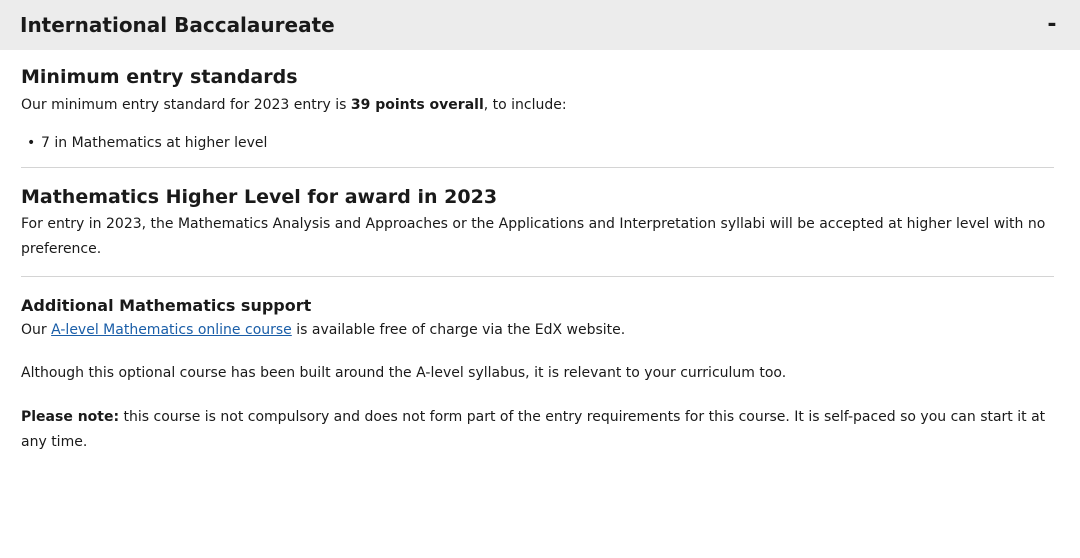  What do you see at coordinates (171, 330) in the screenshot?
I see `online-course-link: A-level Mathematics online course` at bounding box center [171, 330].